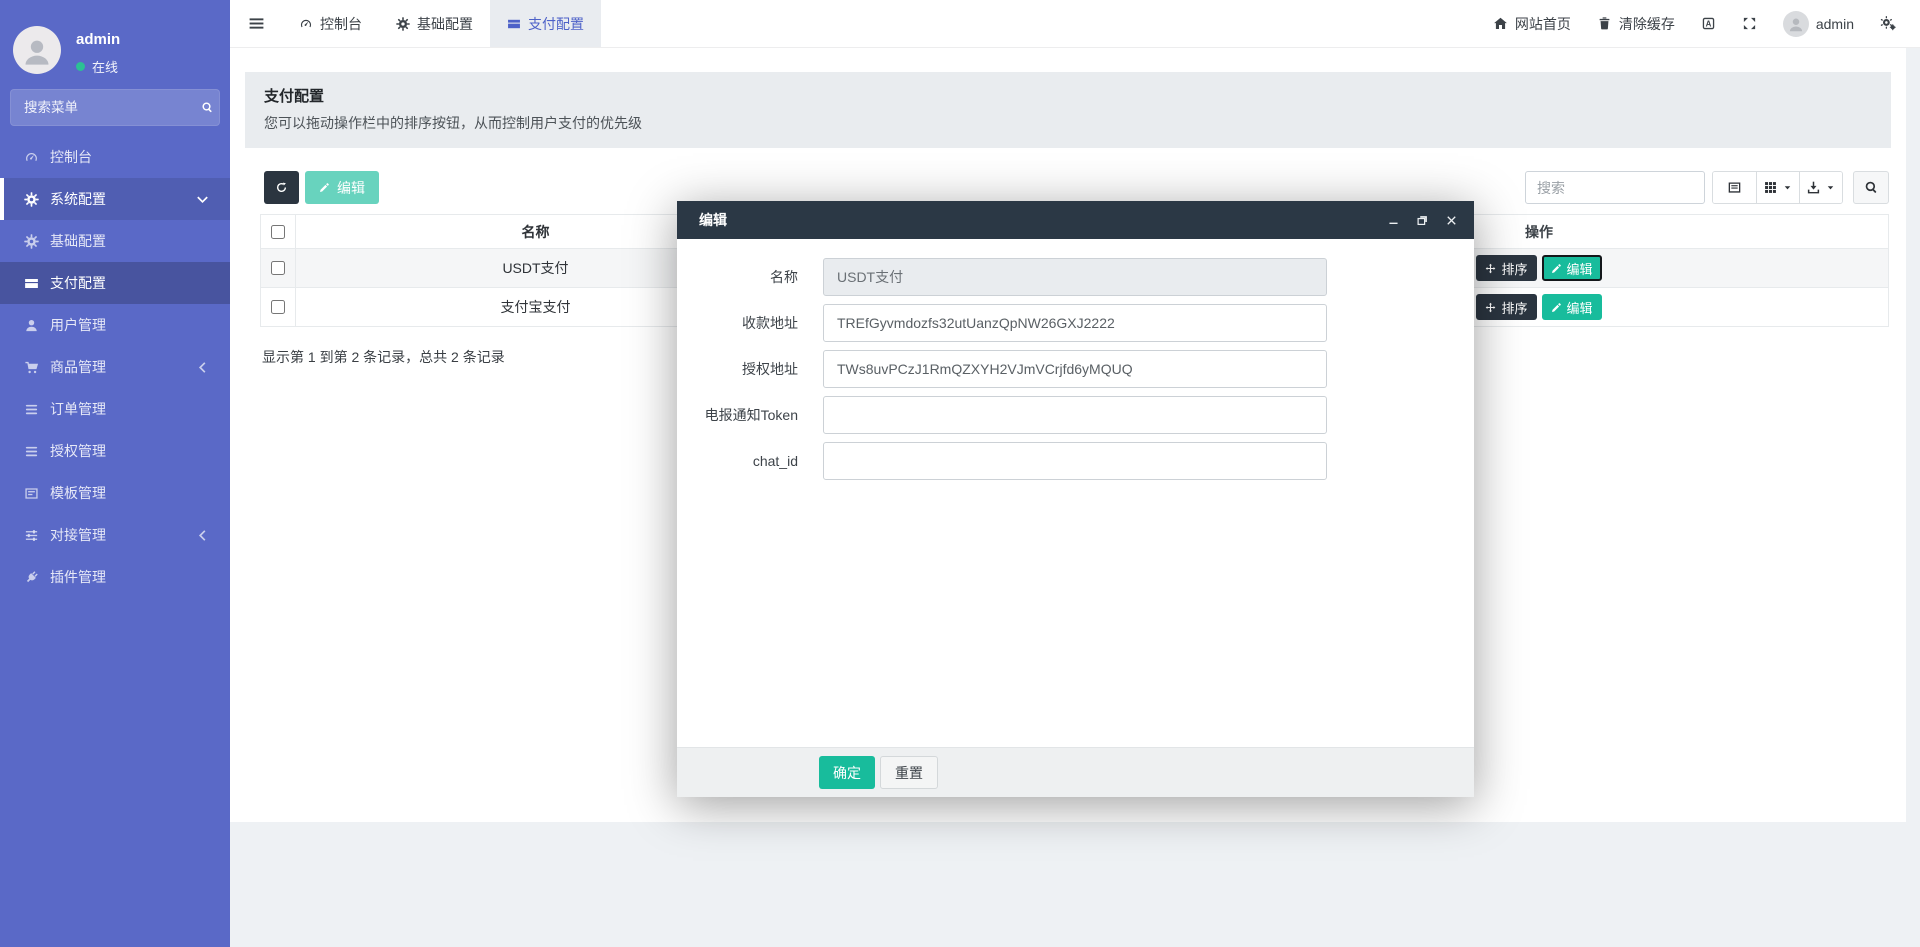  Describe the element at coordinates (115, 283) in the screenshot. I see `sidebar-item-payment-config: 支付配置` at that location.